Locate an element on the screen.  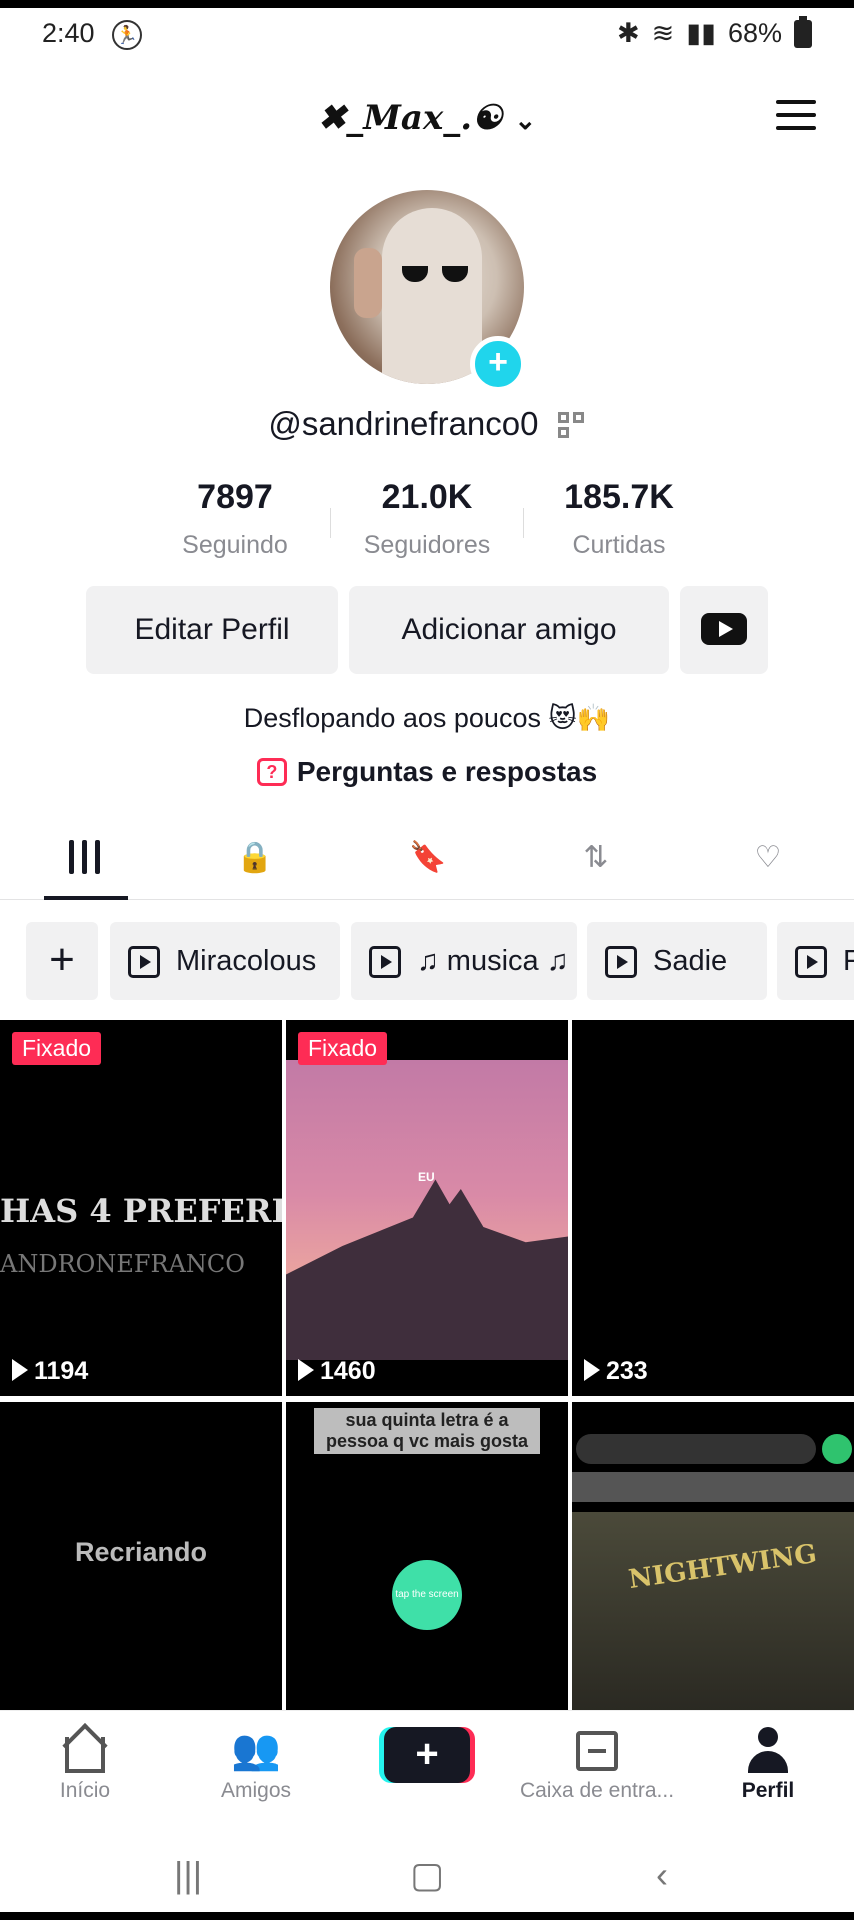
thumb-overlay: EU is located at coordinates (426, 1177).